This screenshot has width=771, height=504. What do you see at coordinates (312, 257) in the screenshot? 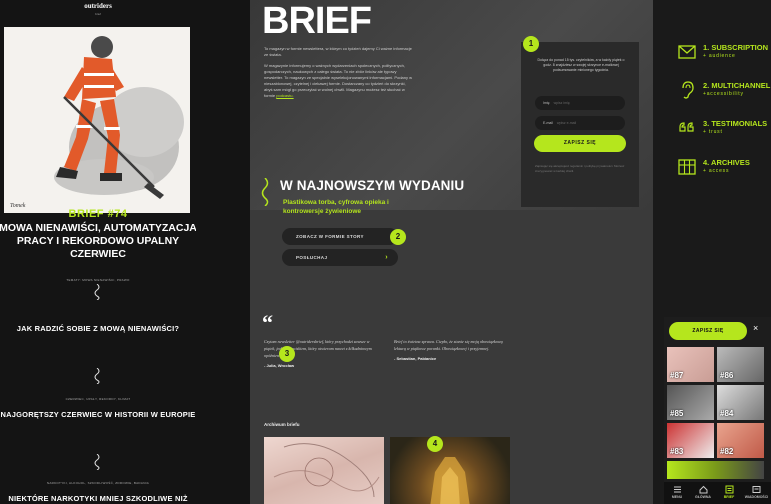
I see `listen-button-label: POSŁUCHAJ` at bounding box center [312, 257].